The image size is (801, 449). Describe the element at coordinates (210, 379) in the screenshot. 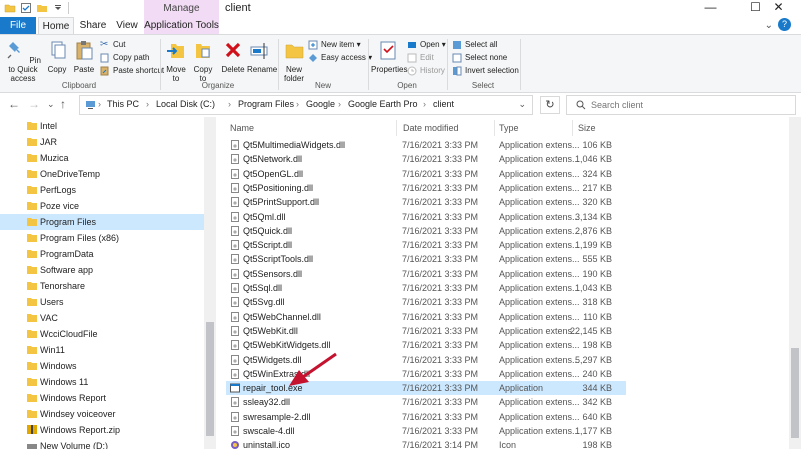

I see `nav-scrollbar-thumb` at that location.